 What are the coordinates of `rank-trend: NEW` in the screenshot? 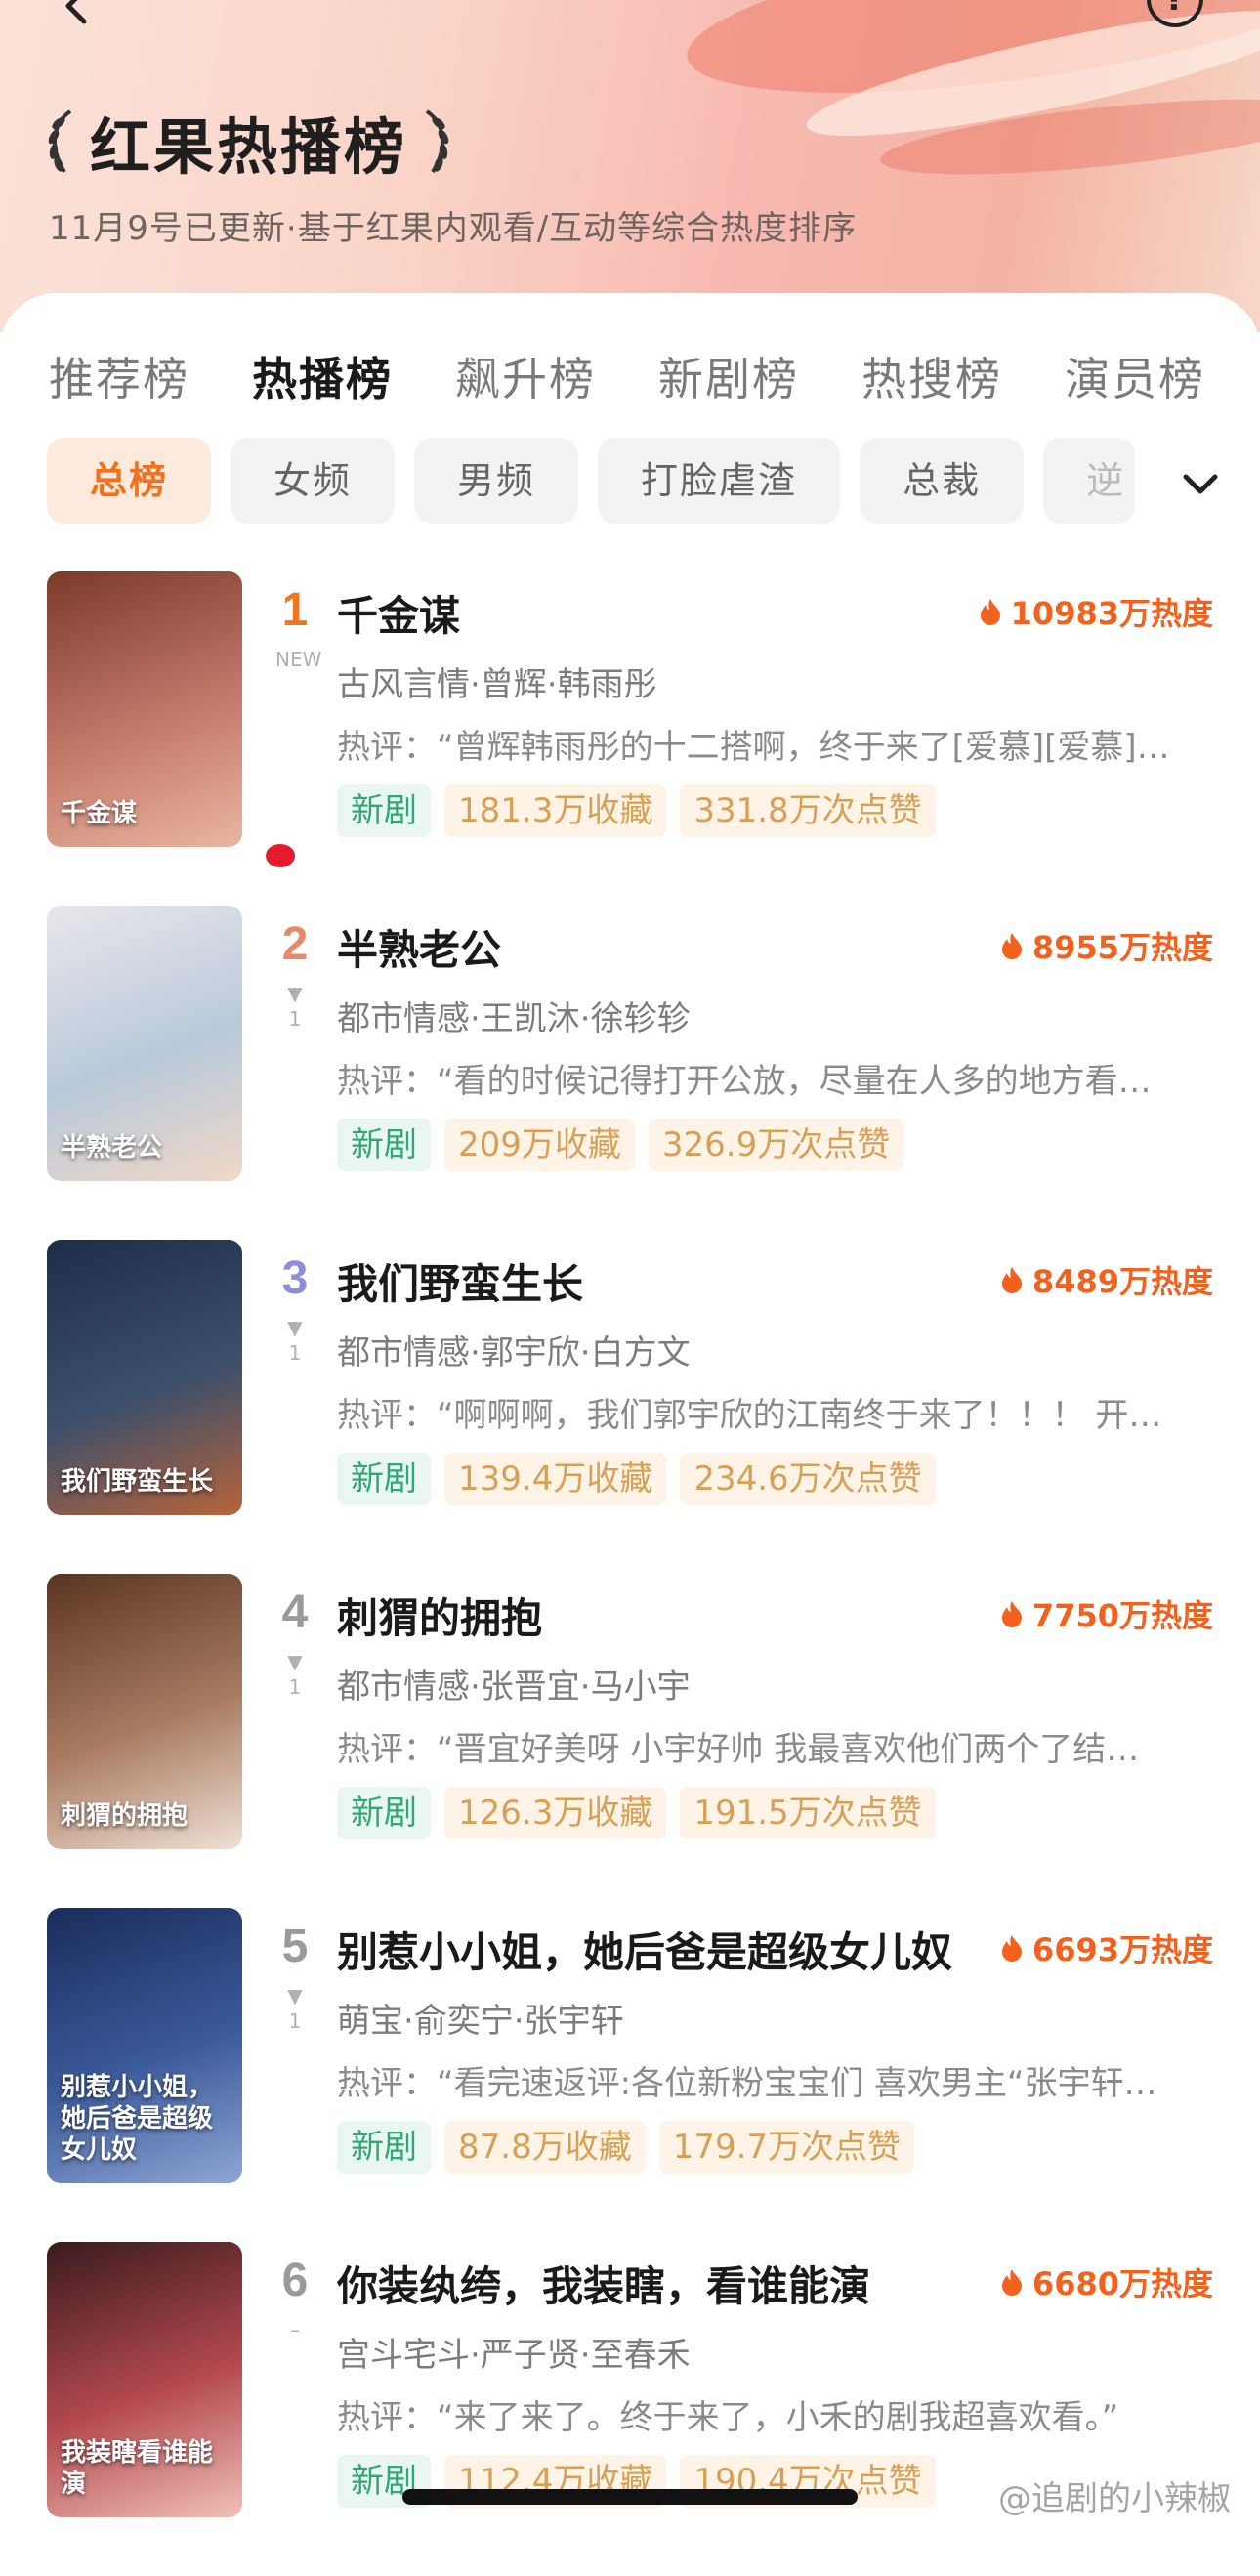 It's located at (298, 659).